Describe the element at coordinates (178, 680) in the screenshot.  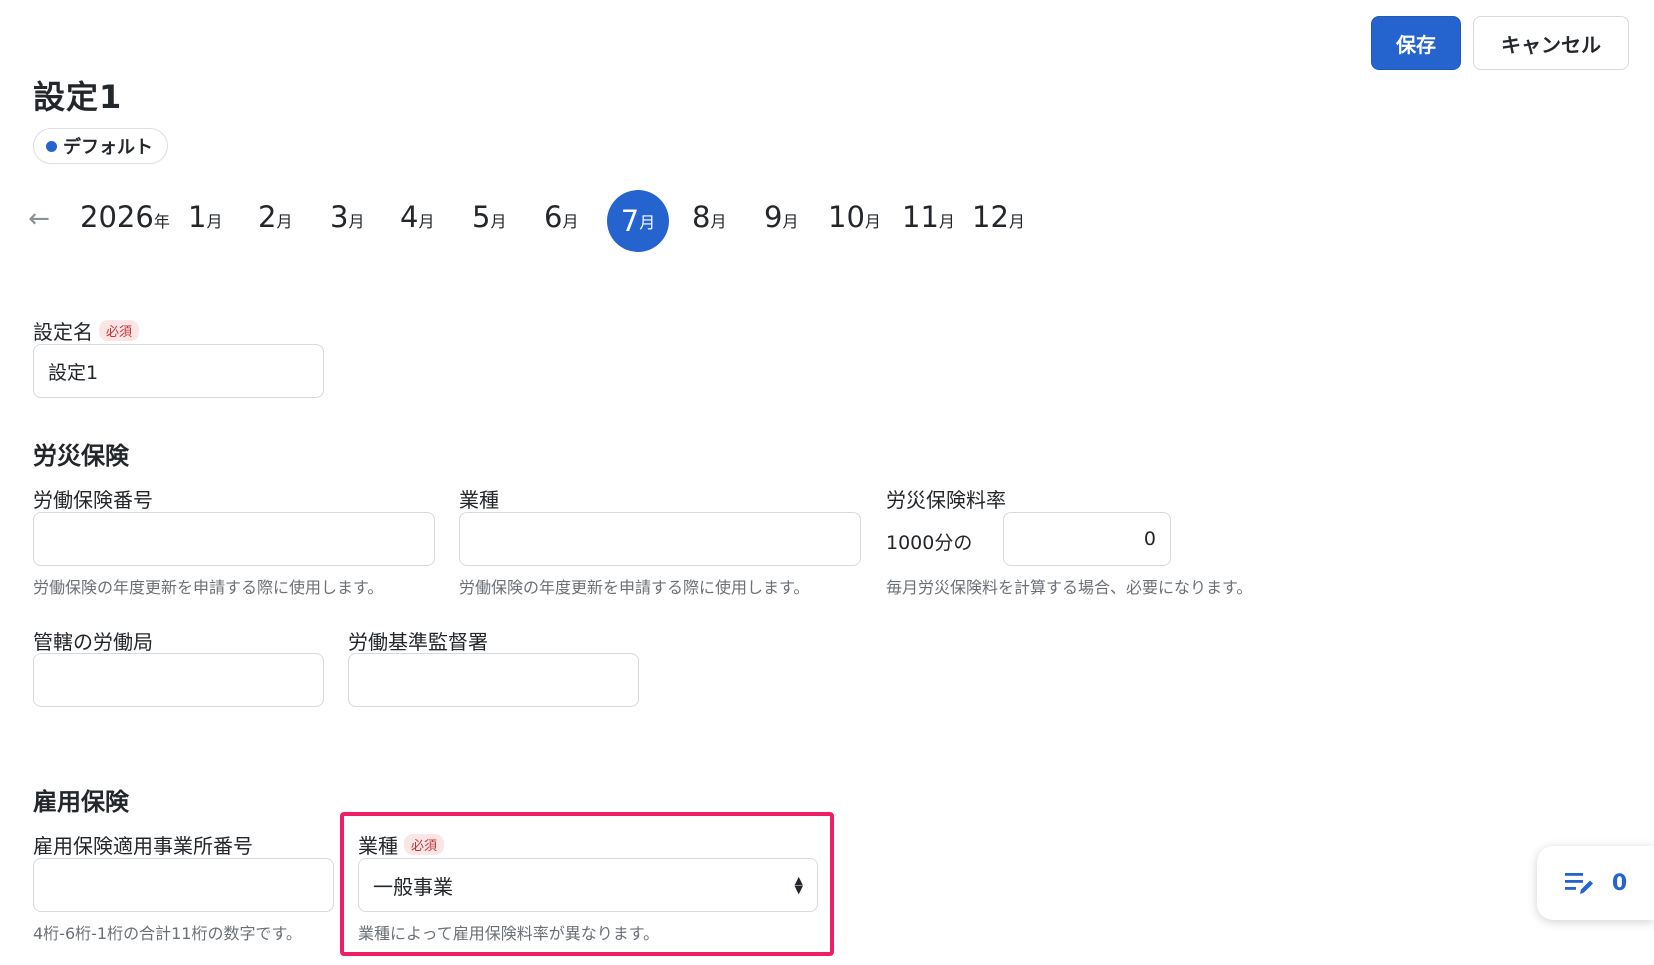
I see `labor-bureau-input` at that location.